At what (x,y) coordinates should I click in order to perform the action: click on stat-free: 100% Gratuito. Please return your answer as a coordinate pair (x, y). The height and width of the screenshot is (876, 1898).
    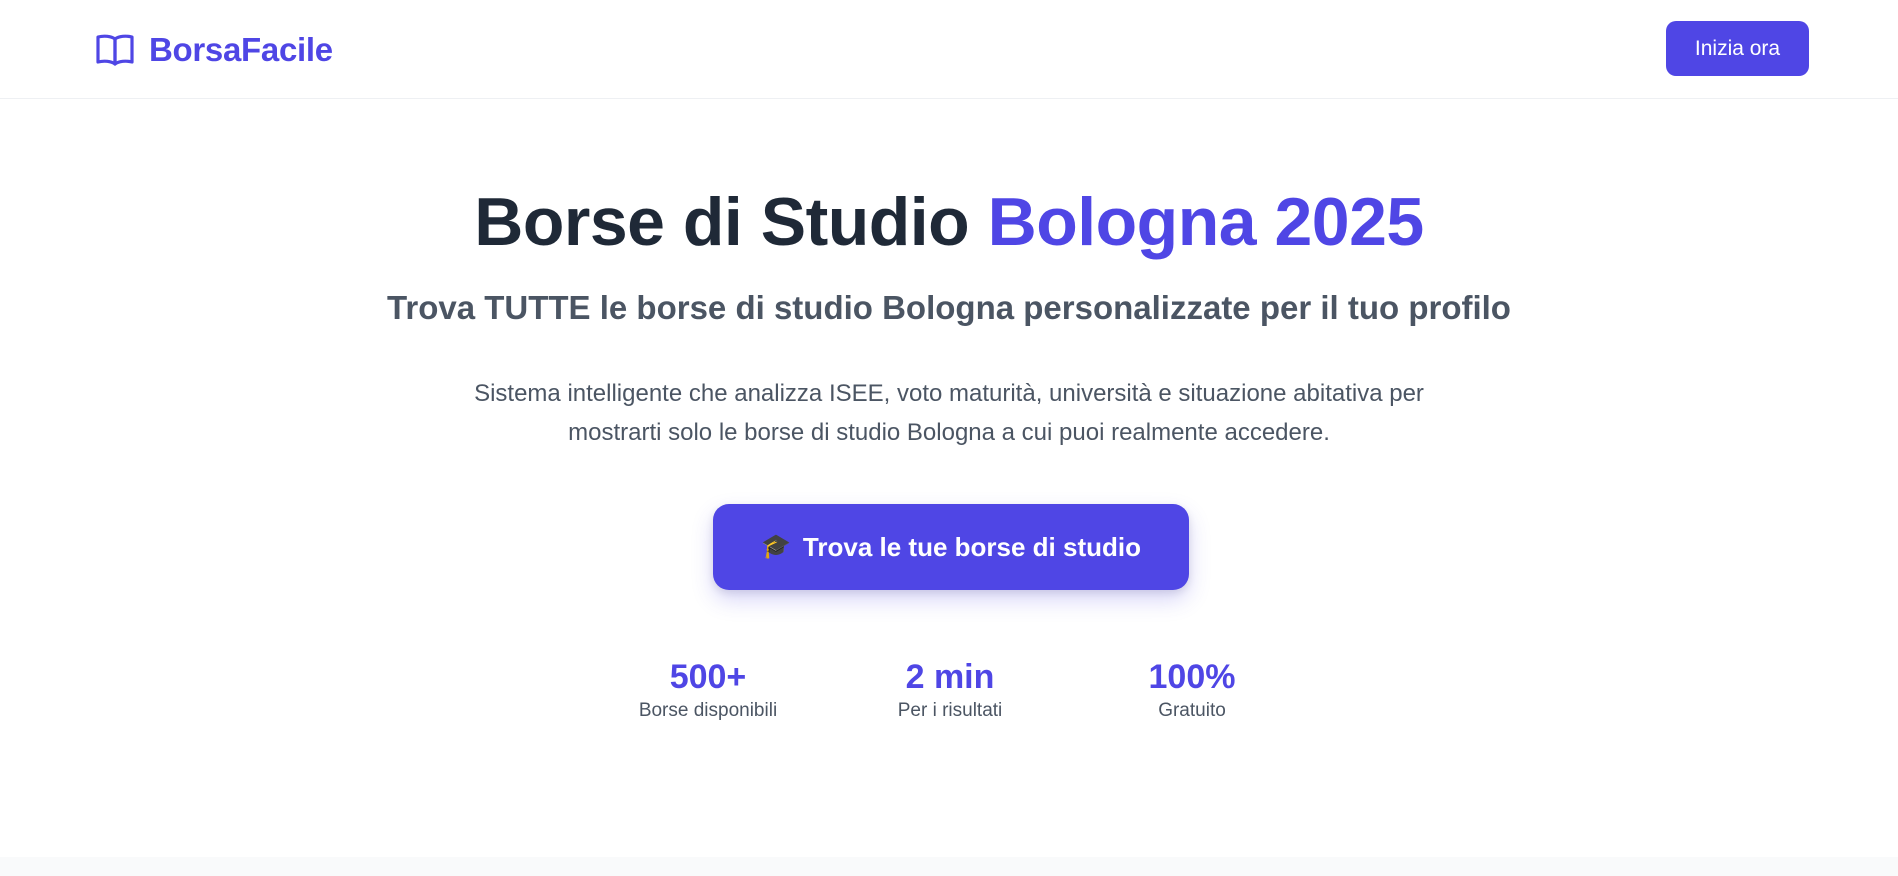
    Looking at the image, I should click on (1192, 690).